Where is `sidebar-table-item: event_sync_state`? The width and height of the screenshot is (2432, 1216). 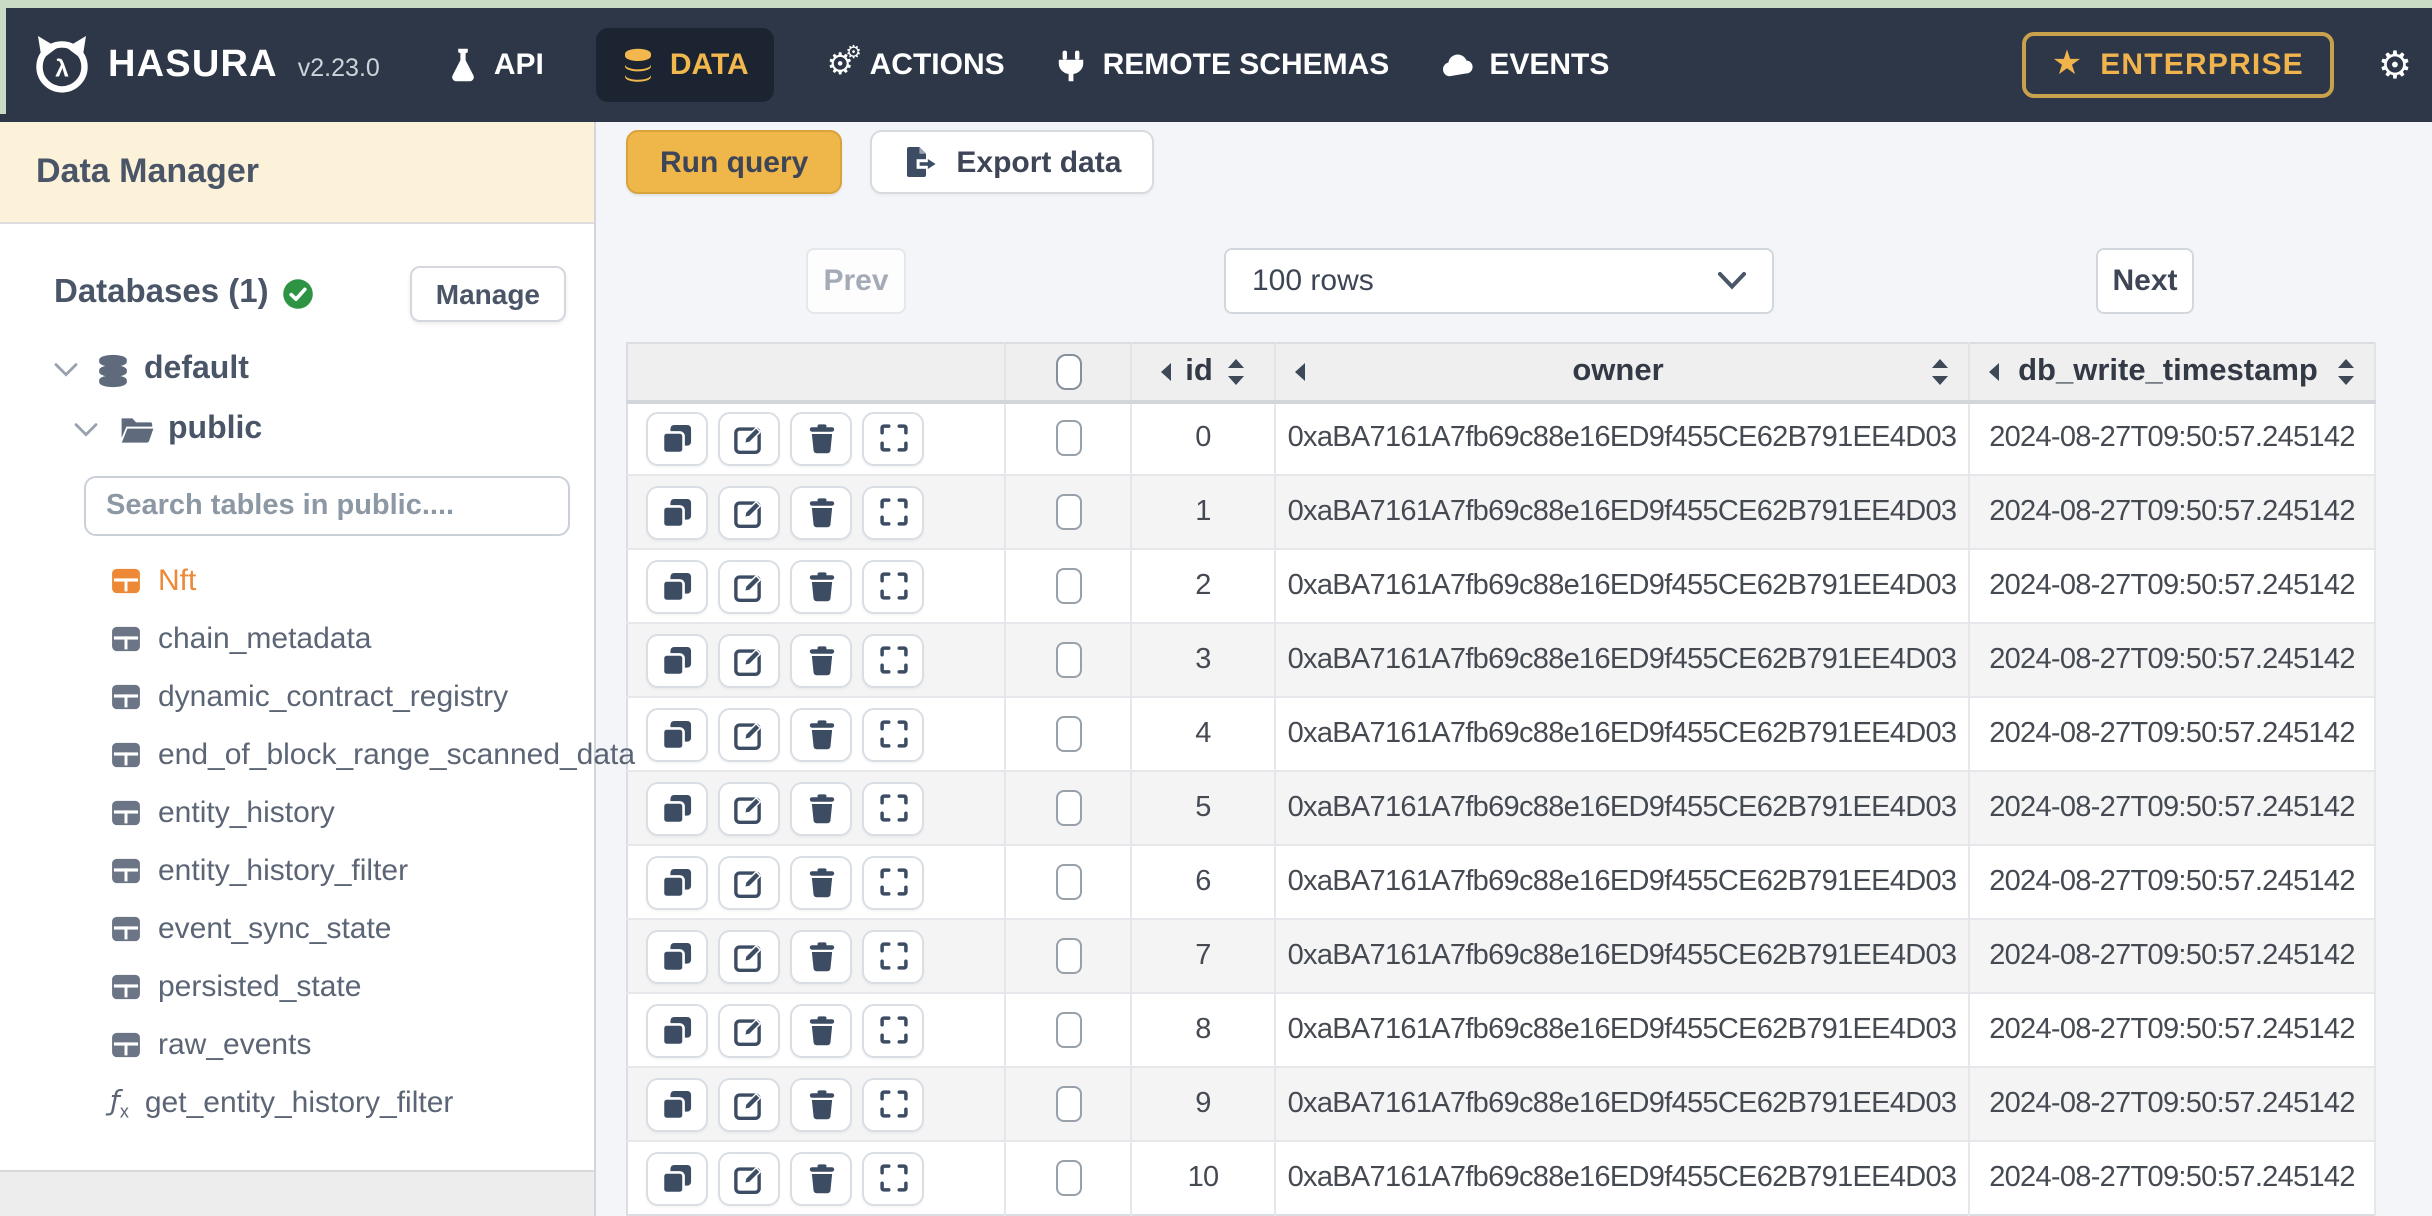
sidebar-table-item: event_sync_state is located at coordinates (297, 929).